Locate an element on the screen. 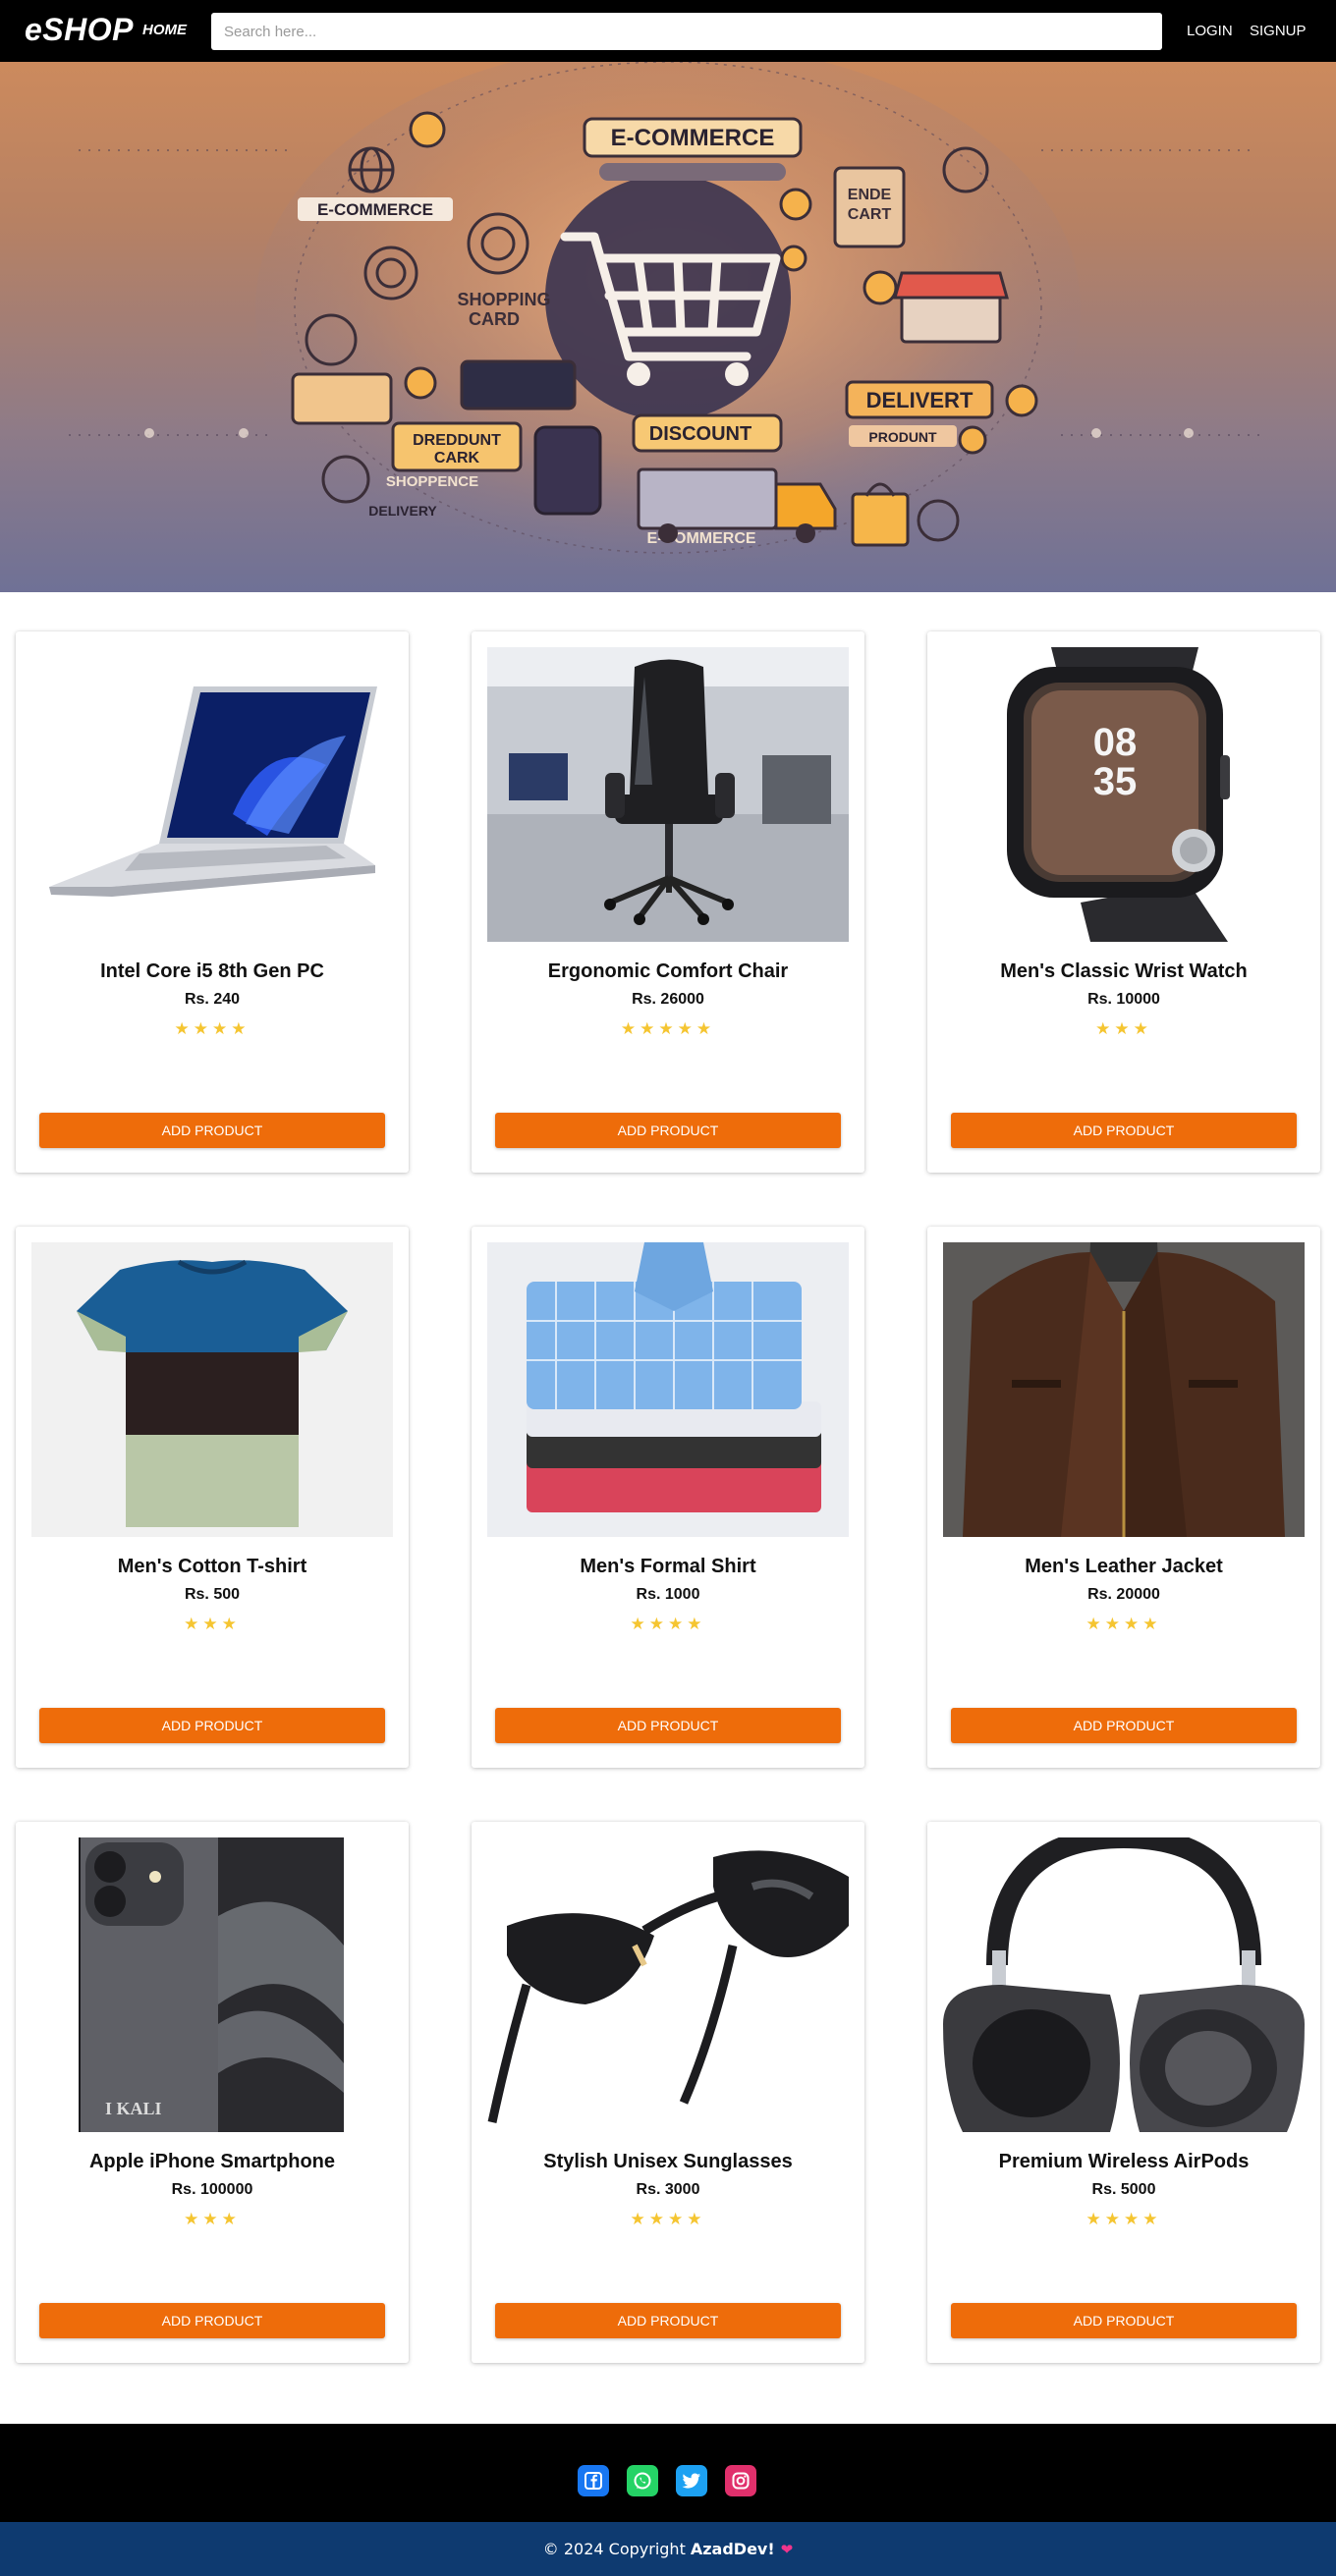 Image resolution: width=1336 pixels, height=2576 pixels. svg-text: CARK is located at coordinates (457, 458).